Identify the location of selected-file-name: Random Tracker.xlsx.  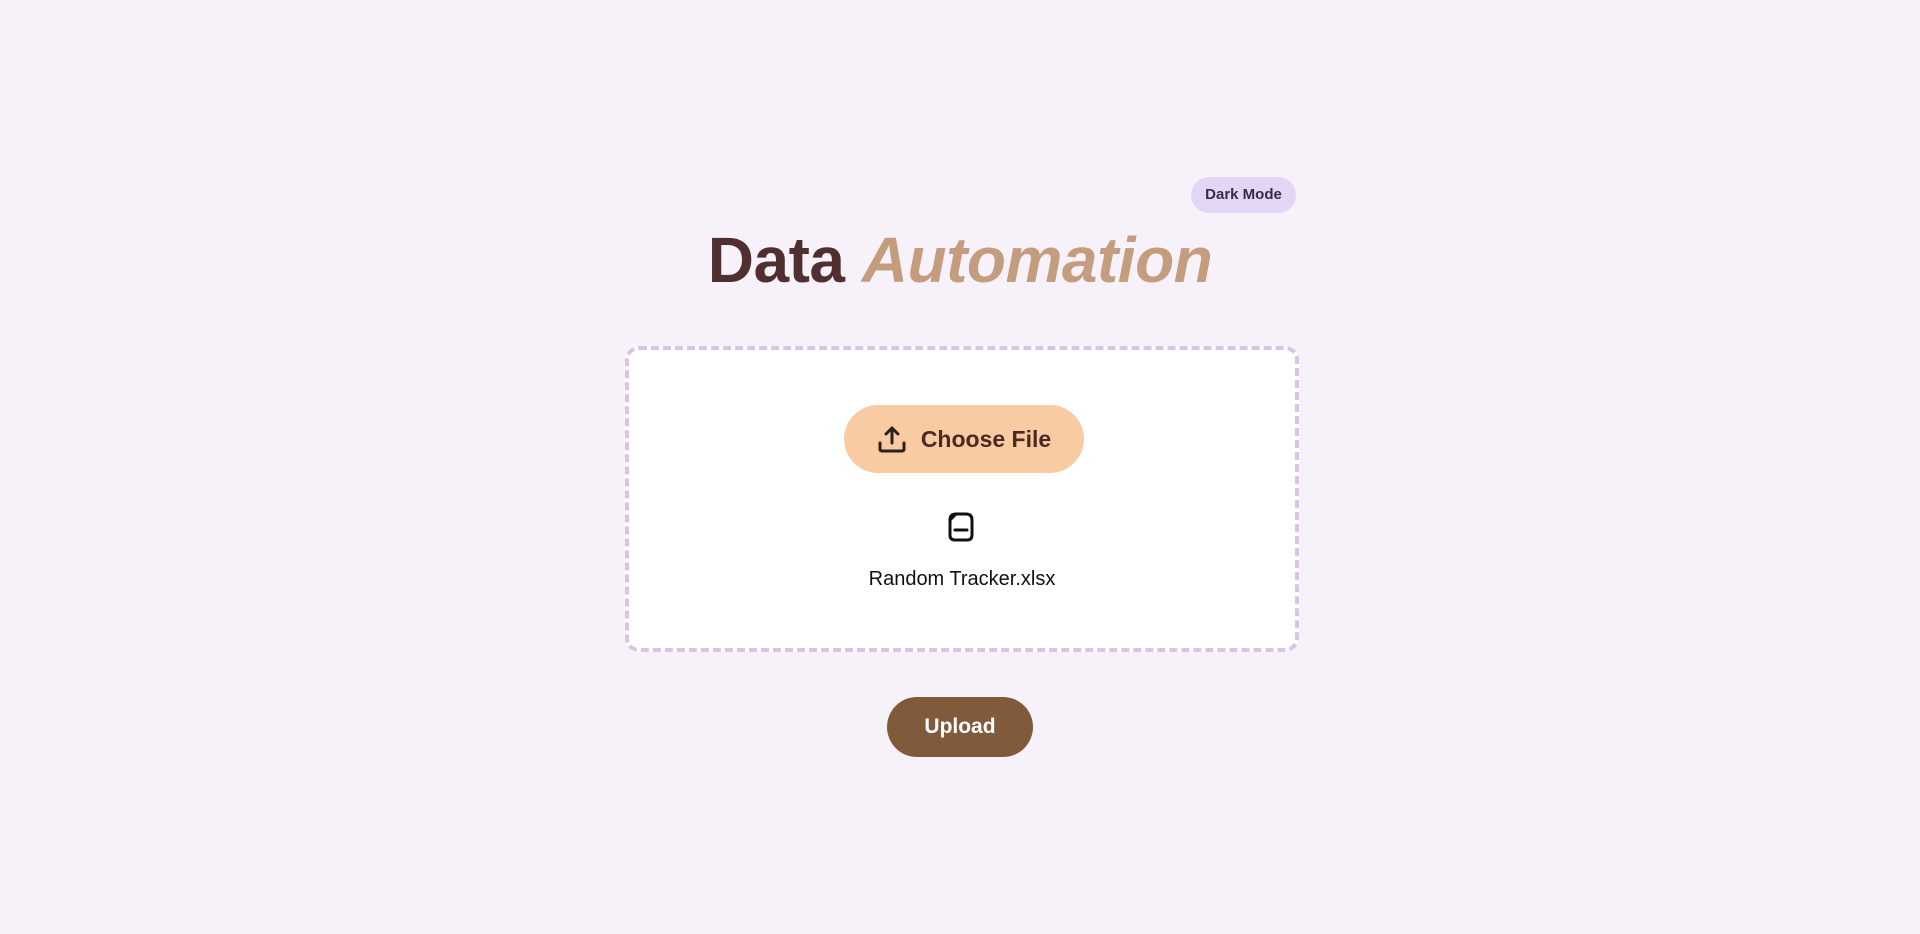
(962, 579).